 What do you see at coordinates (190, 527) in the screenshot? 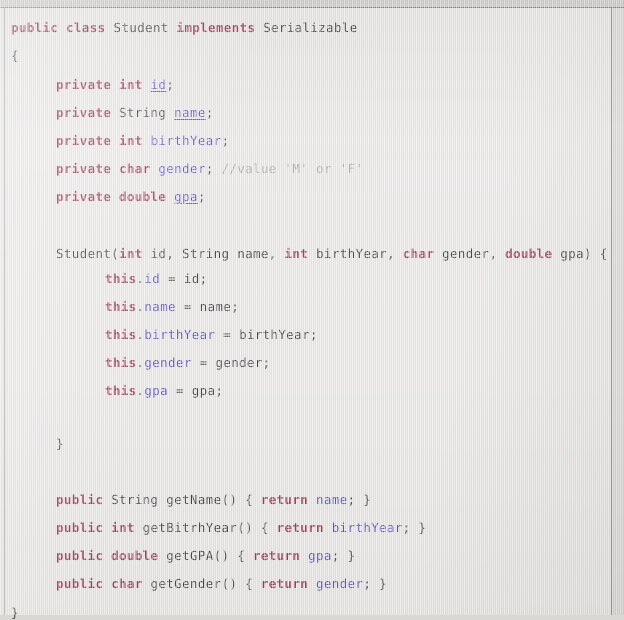
I see `code-token: getBitrhYear` at bounding box center [190, 527].